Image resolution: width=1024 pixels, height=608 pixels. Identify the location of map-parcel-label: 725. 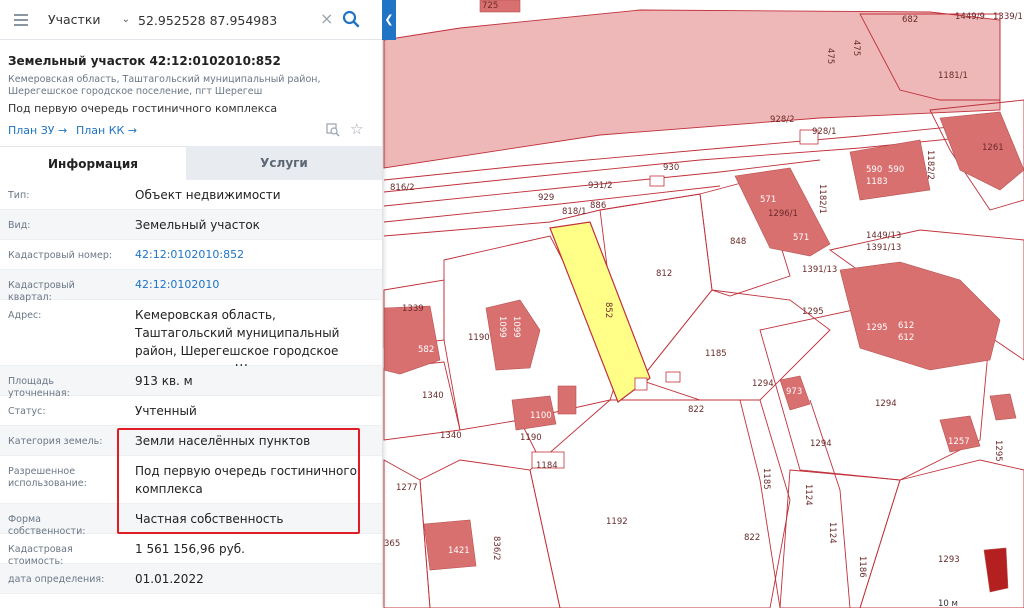
(490, 6).